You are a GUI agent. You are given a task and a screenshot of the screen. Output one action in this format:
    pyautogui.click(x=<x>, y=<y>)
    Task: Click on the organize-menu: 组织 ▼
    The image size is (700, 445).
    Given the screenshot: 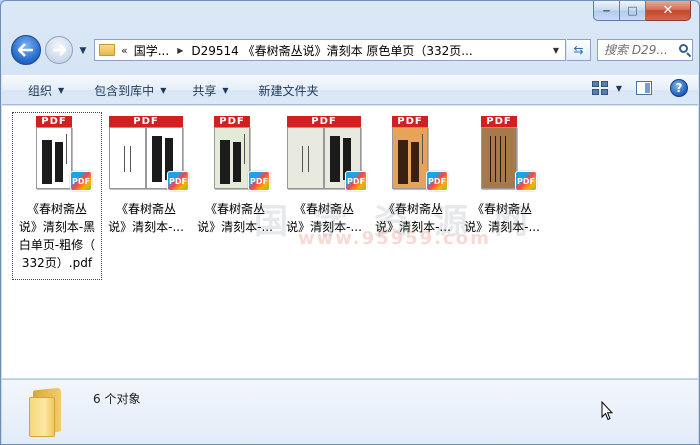 What is the action you would take?
    pyautogui.click(x=46, y=90)
    